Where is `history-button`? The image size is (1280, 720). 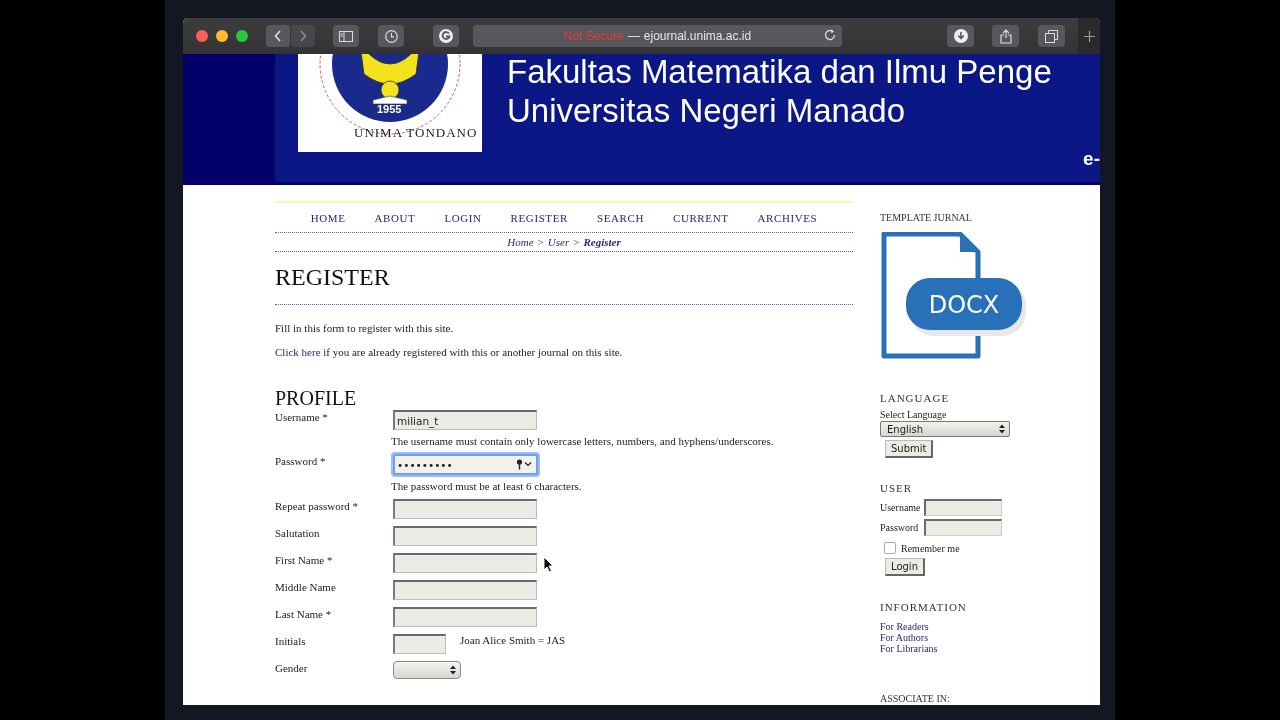 history-button is located at coordinates (391, 36).